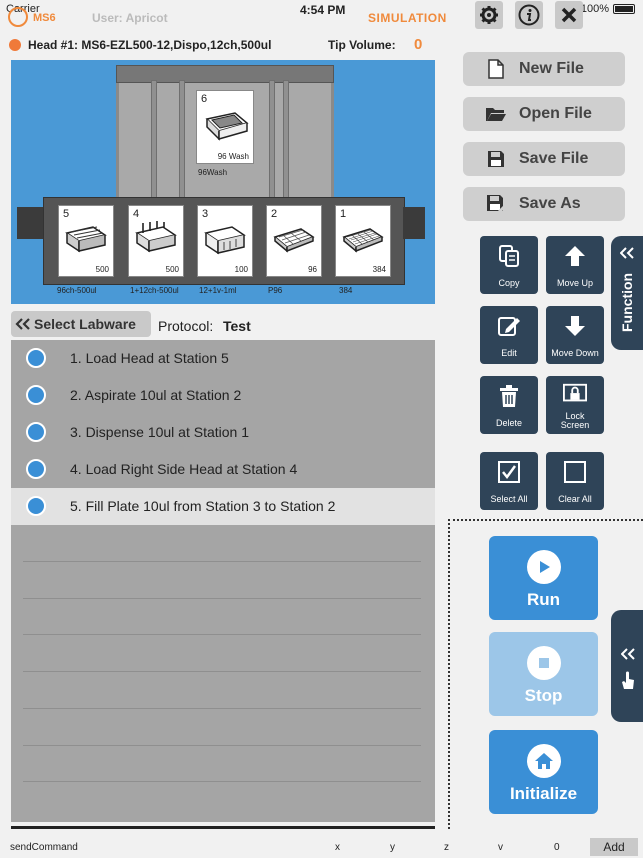  What do you see at coordinates (160, 432) in the screenshot?
I see `step-label: 3. Dispense 10ul at Station 1` at bounding box center [160, 432].